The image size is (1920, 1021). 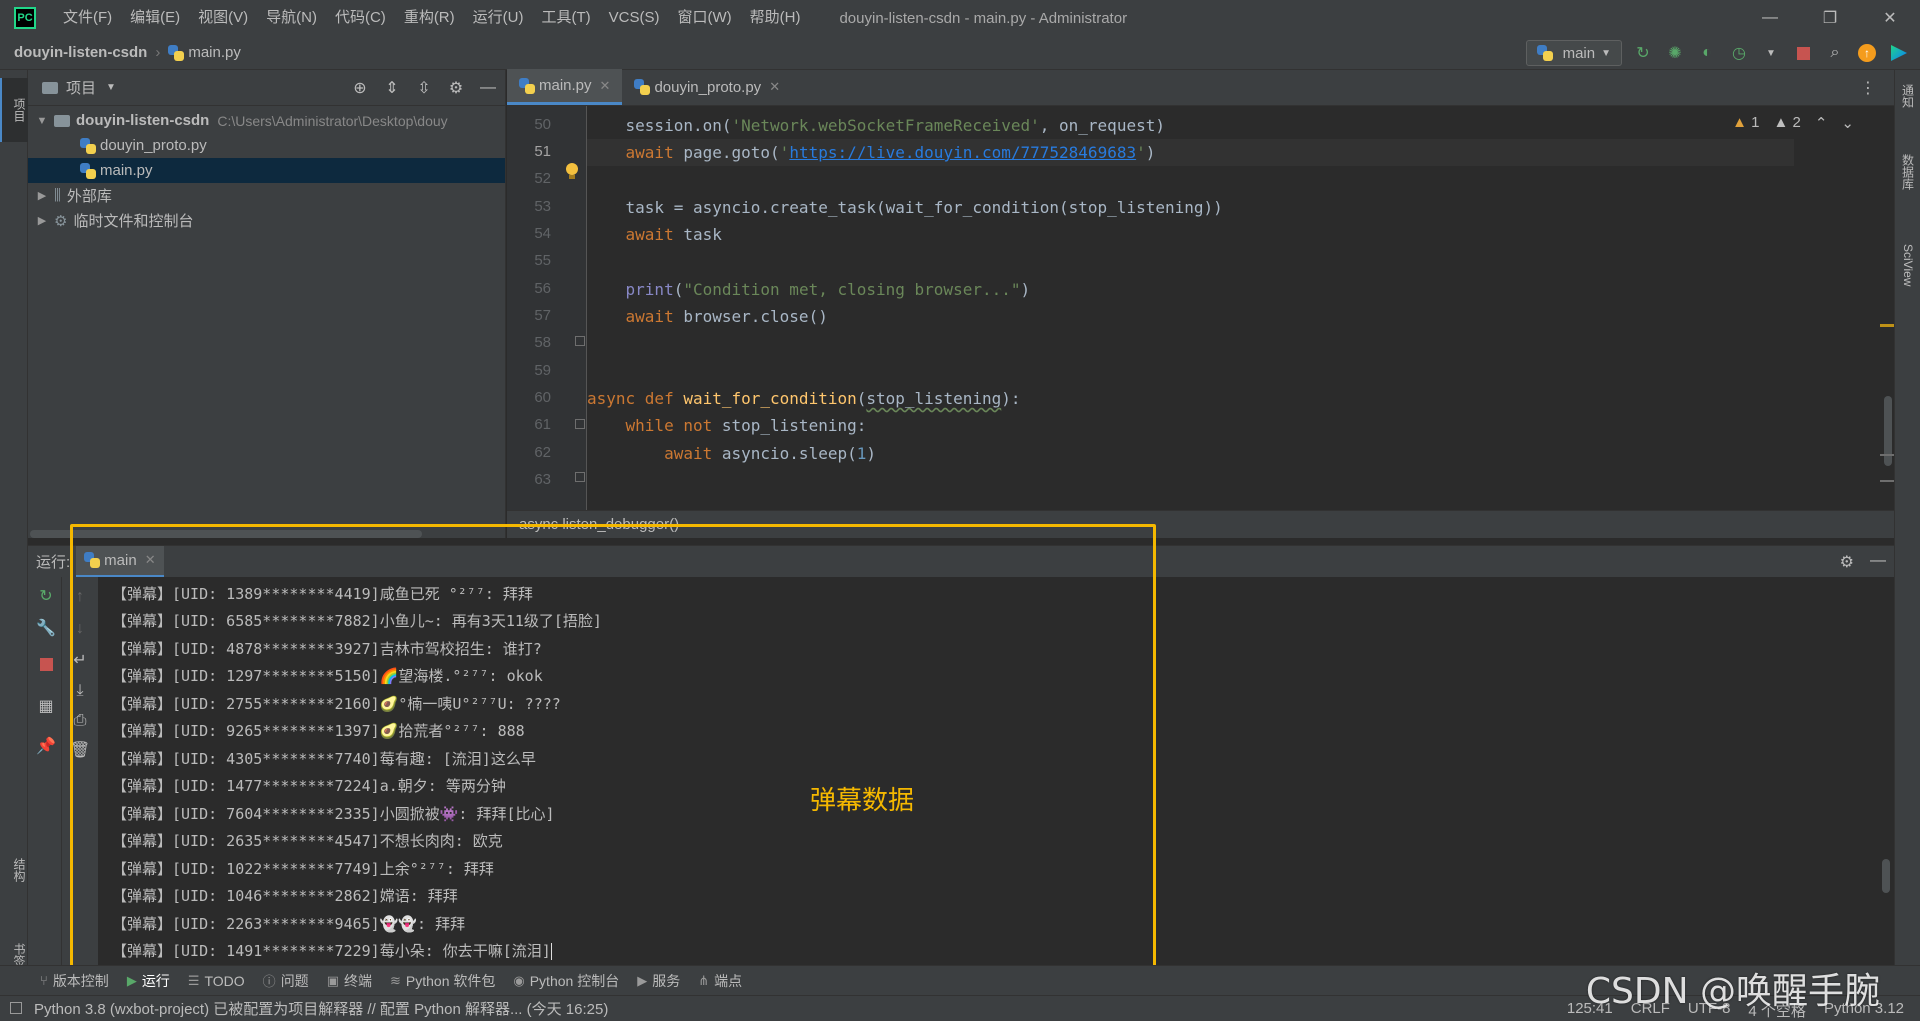 What do you see at coordinates (266, 145) in the screenshot?
I see `tree-item-douyin-proto: douyin_proto.py` at bounding box center [266, 145].